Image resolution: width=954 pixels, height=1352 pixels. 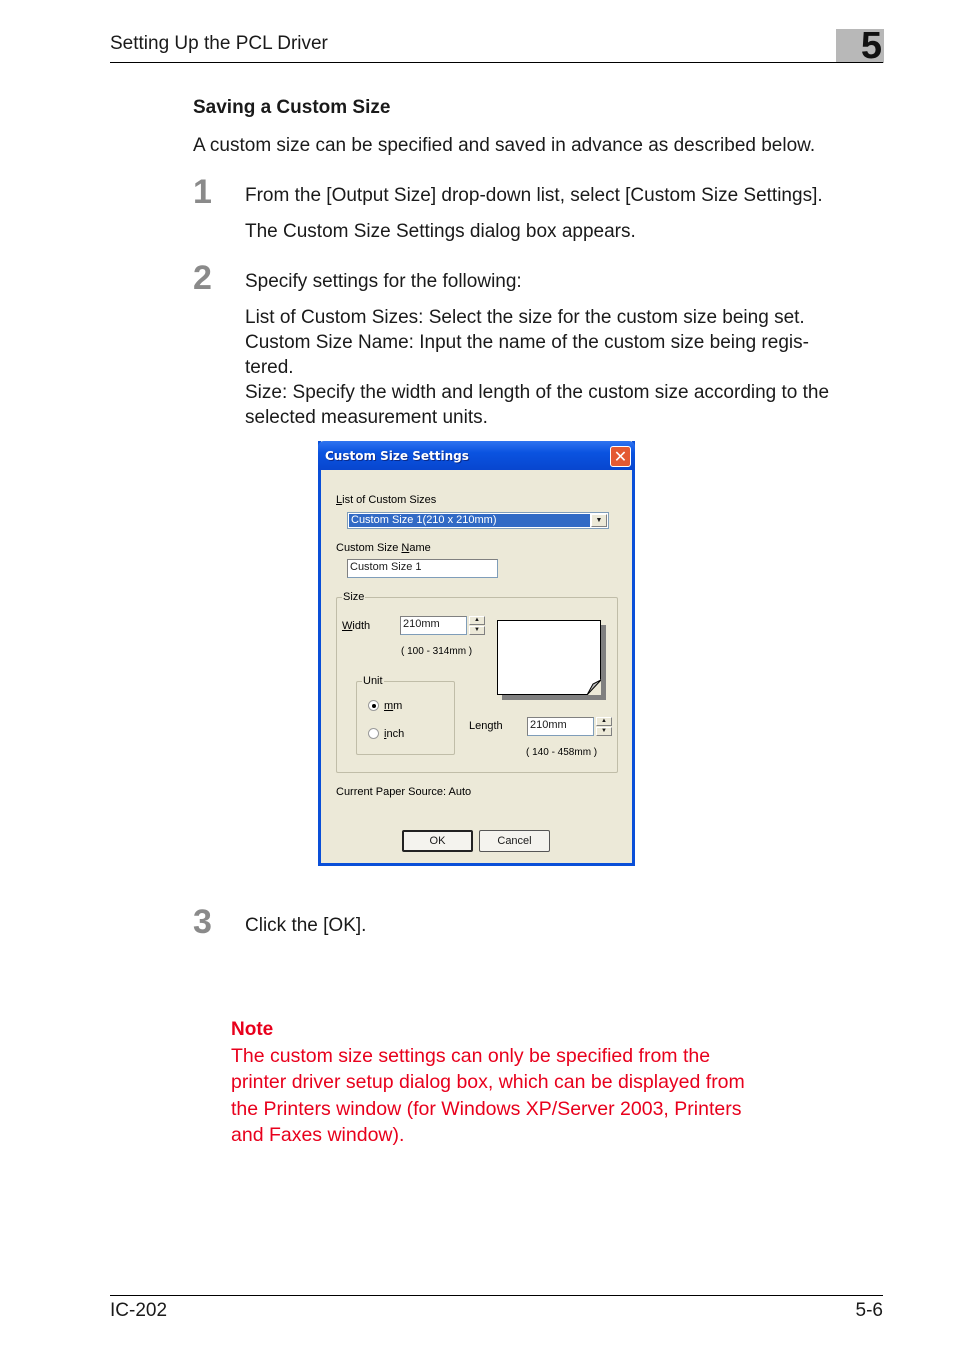 I want to click on label-text: nch, so click(x=395, y=734).